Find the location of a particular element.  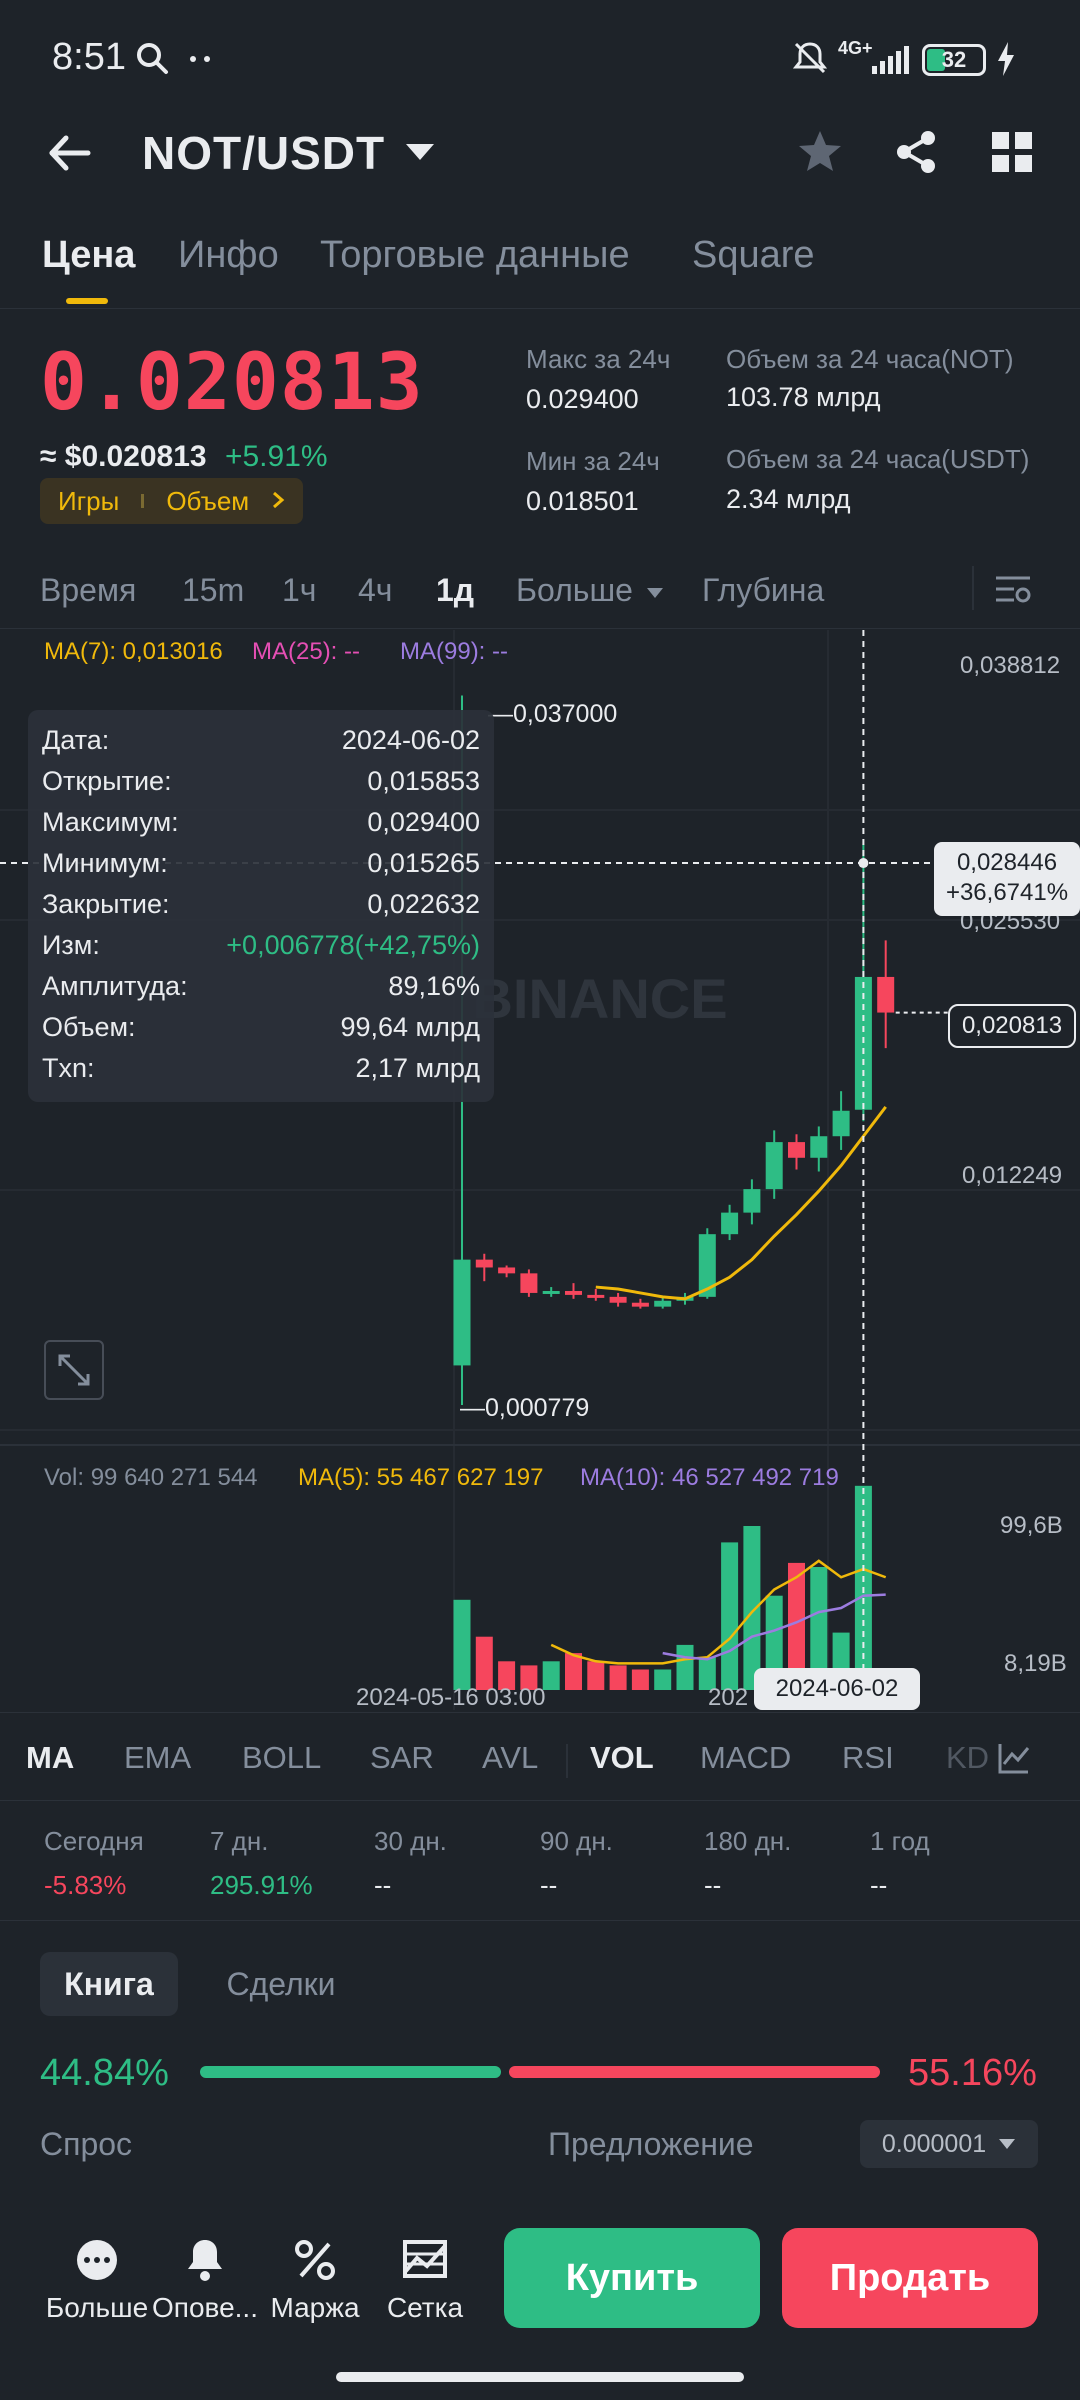

indicator-macd: MACD is located at coordinates (745, 1758).